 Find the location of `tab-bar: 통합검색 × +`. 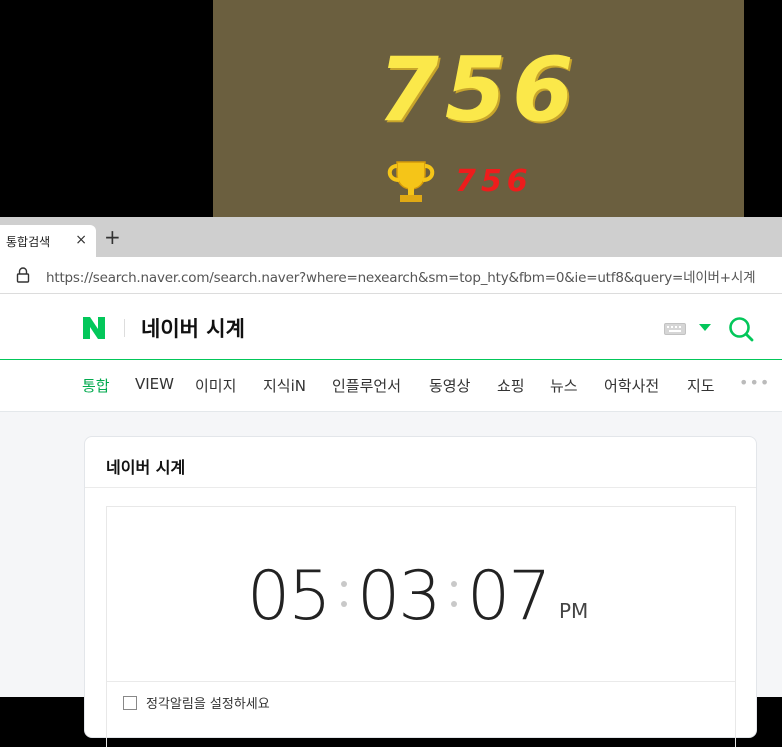

tab-bar: 통합검색 × + is located at coordinates (391, 237).